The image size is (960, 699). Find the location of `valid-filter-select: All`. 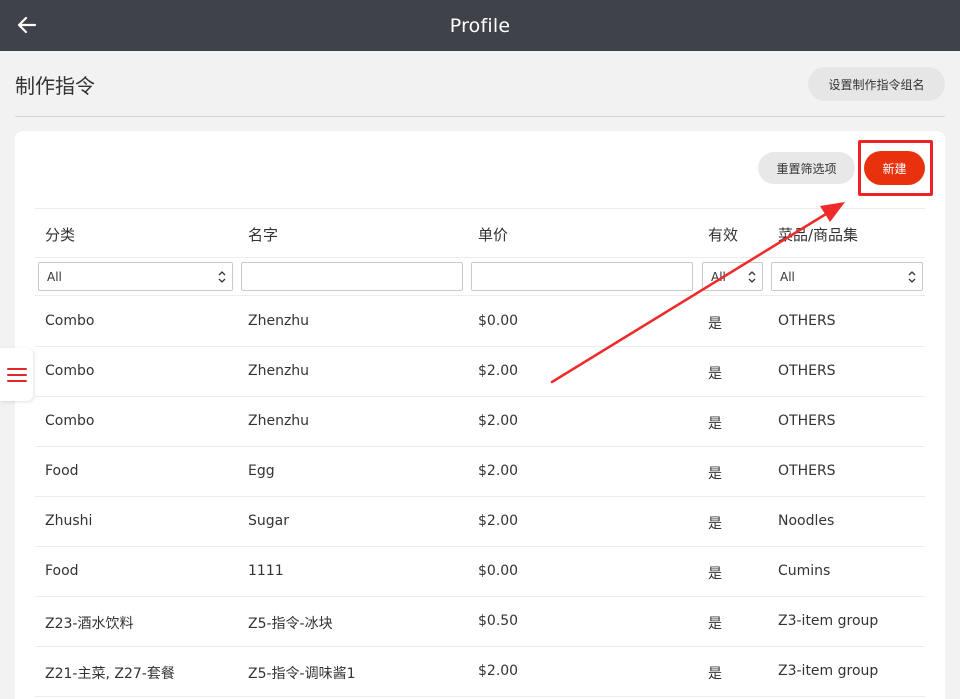

valid-filter-select: All is located at coordinates (732, 276).